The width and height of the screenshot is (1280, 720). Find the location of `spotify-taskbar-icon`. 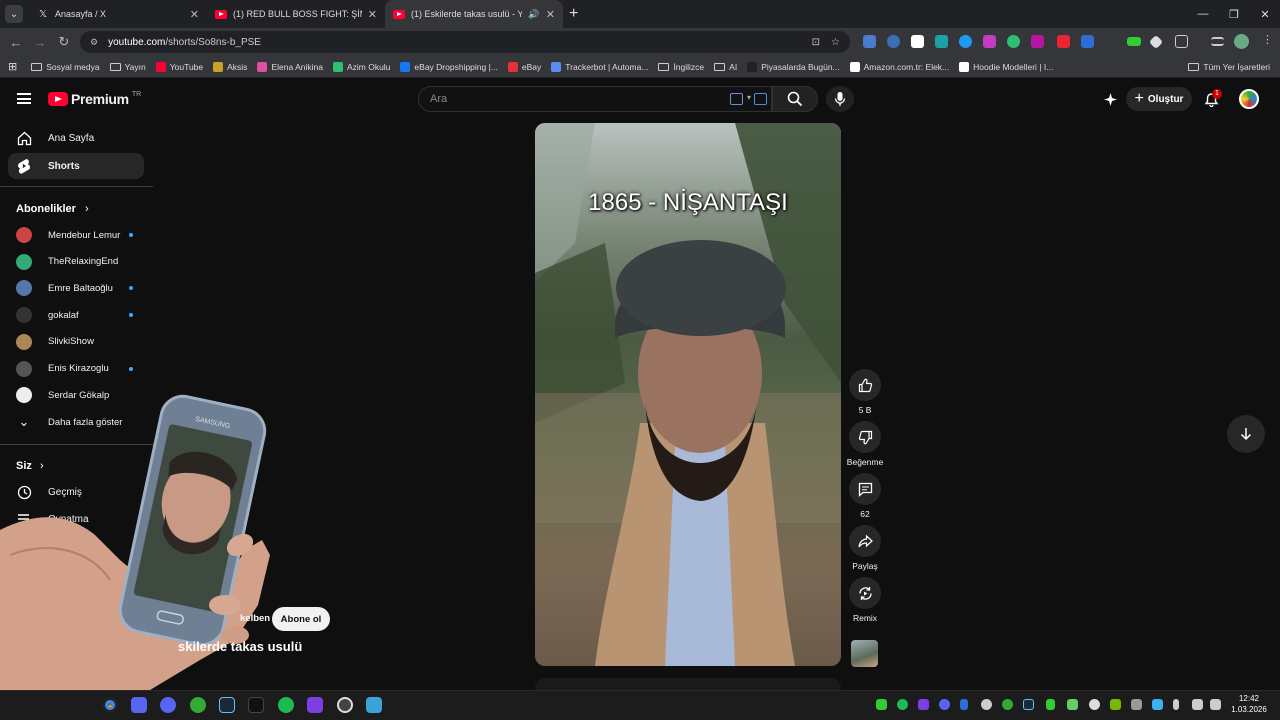

spotify-taskbar-icon is located at coordinates (286, 705).